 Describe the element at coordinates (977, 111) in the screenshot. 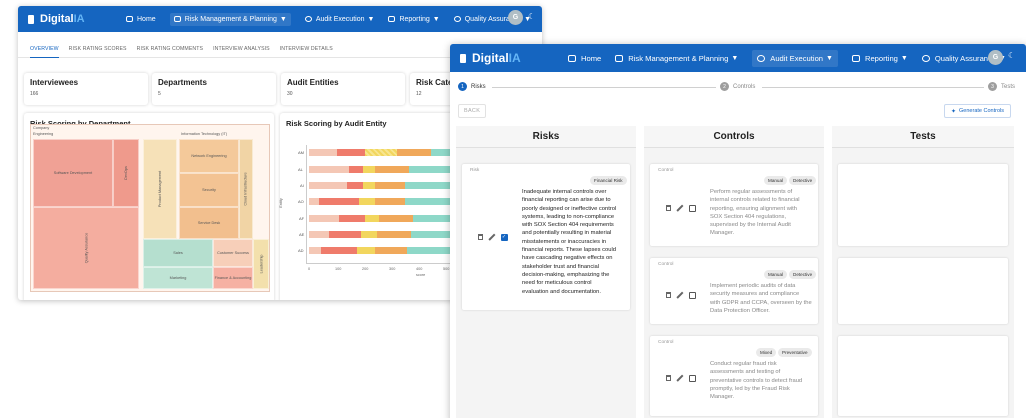

I see `generate-controls-button: ✦ Generate Controls` at that location.